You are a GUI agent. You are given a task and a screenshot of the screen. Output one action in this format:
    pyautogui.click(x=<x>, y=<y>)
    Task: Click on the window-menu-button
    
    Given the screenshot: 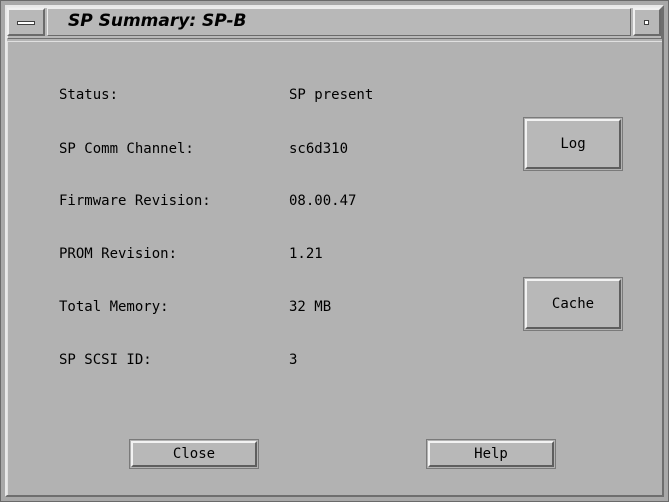 What is the action you would take?
    pyautogui.click(x=26, y=22)
    